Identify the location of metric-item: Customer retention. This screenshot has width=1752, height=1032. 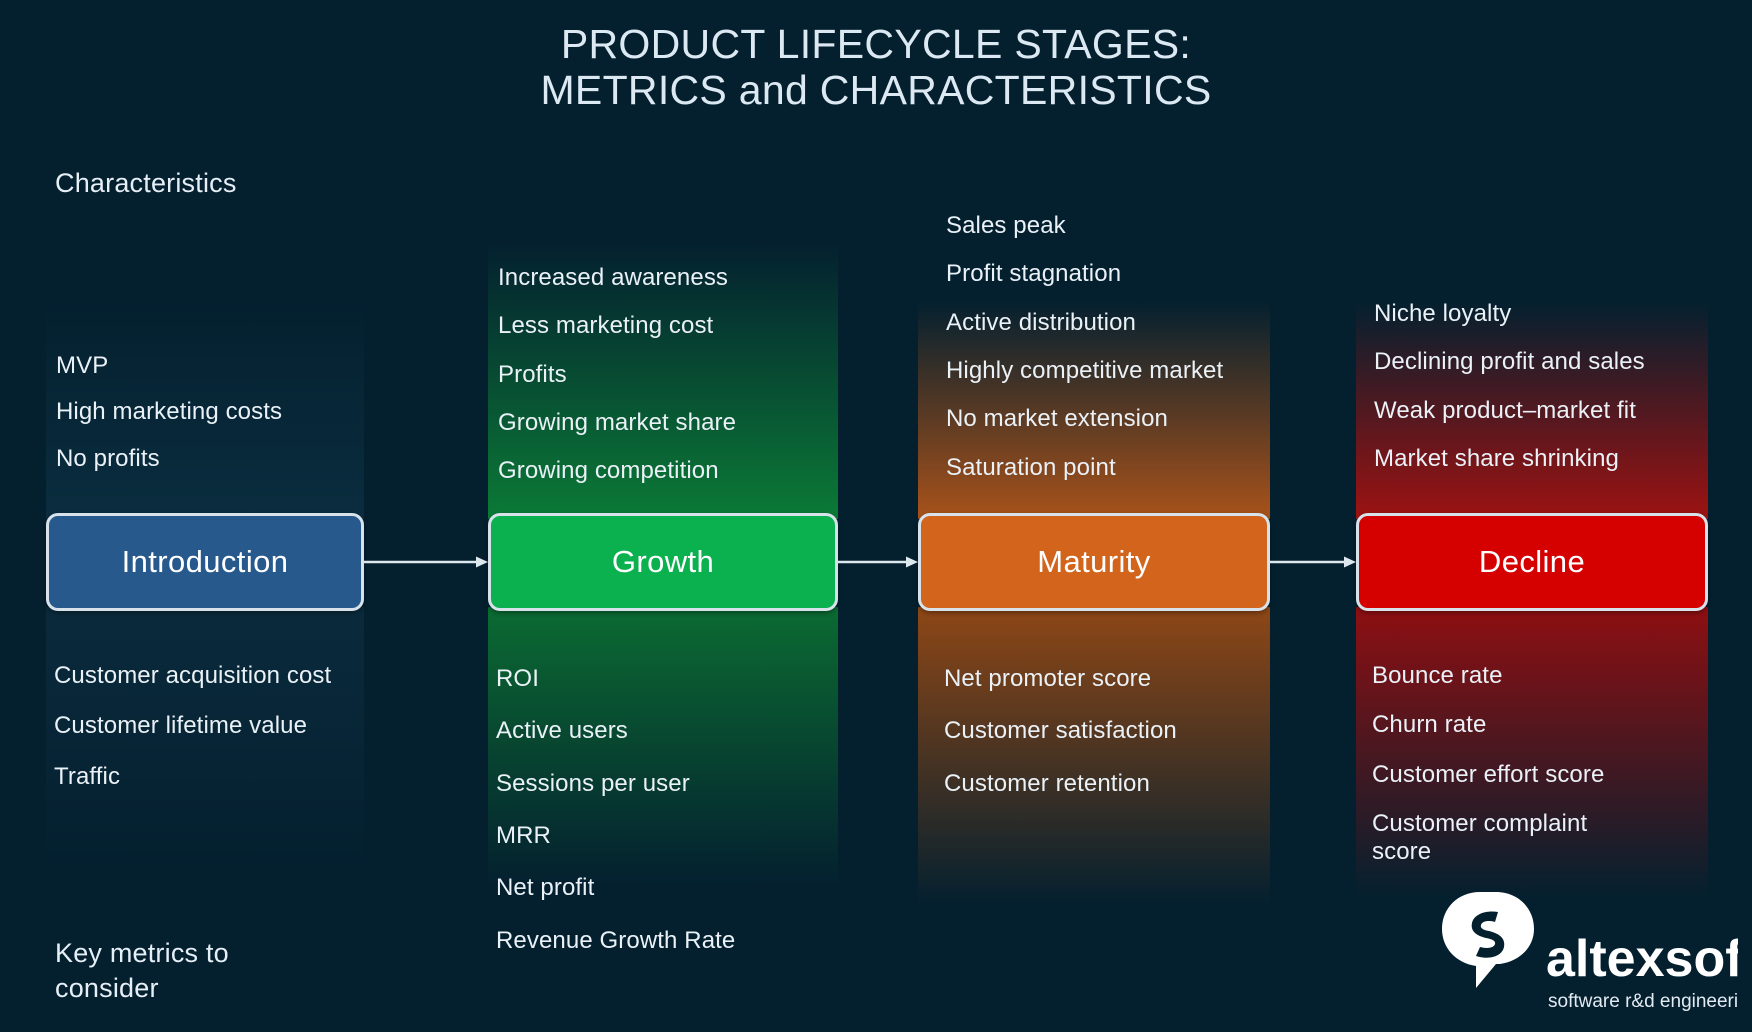
(1047, 783).